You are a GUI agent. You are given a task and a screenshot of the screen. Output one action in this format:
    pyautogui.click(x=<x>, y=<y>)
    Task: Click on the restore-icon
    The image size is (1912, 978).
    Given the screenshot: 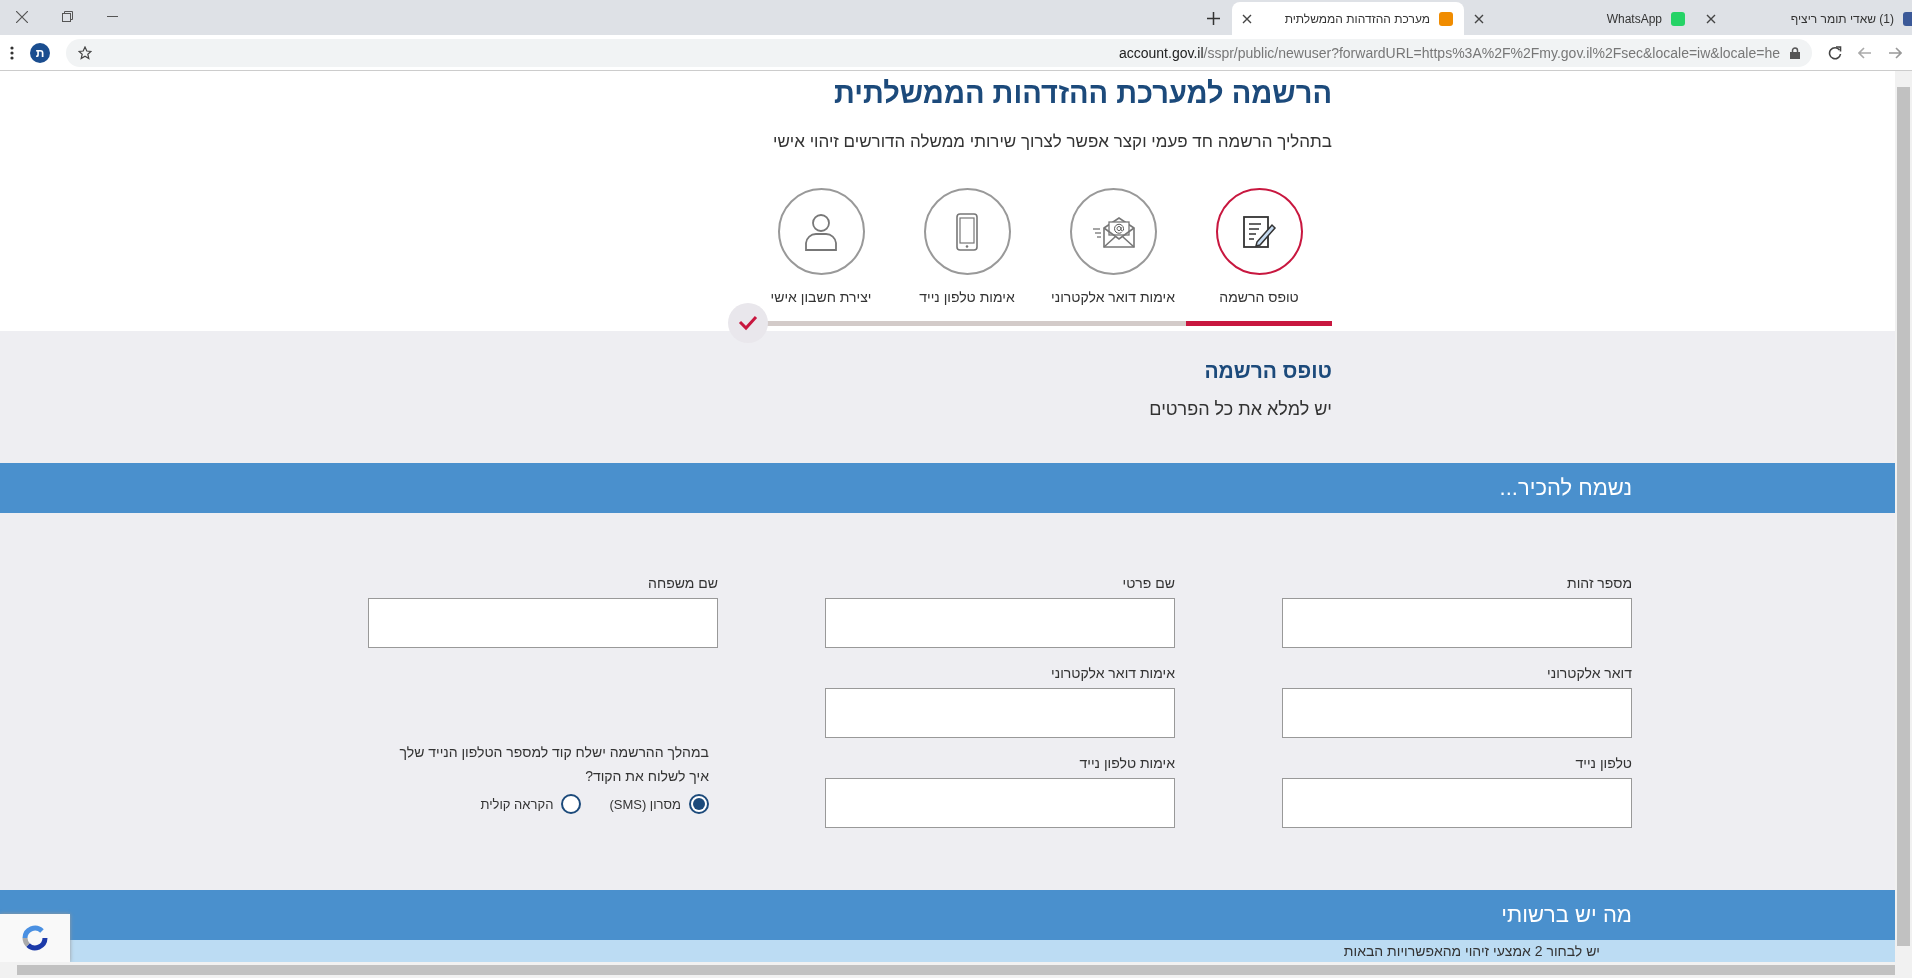 What is the action you would take?
    pyautogui.click(x=67, y=16)
    